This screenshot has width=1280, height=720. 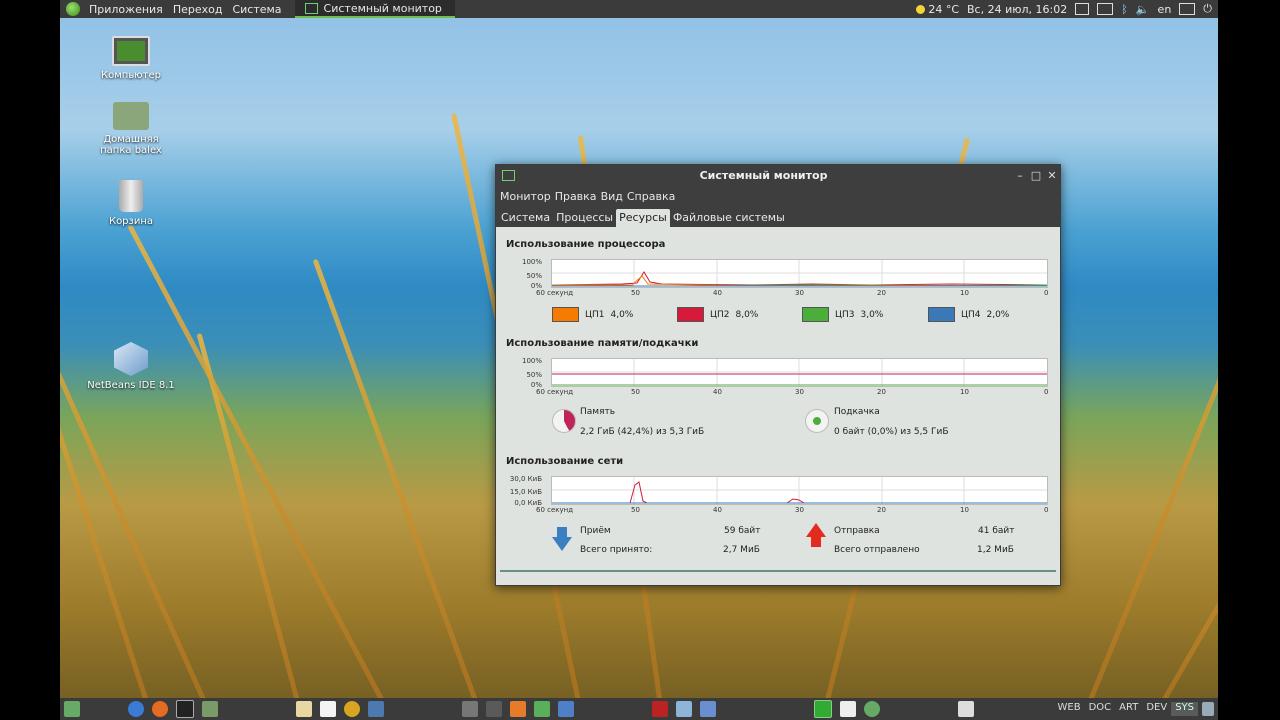 What do you see at coordinates (729, 218) in the screenshot?
I see `tab-filesystems: Файловые системы` at bounding box center [729, 218].